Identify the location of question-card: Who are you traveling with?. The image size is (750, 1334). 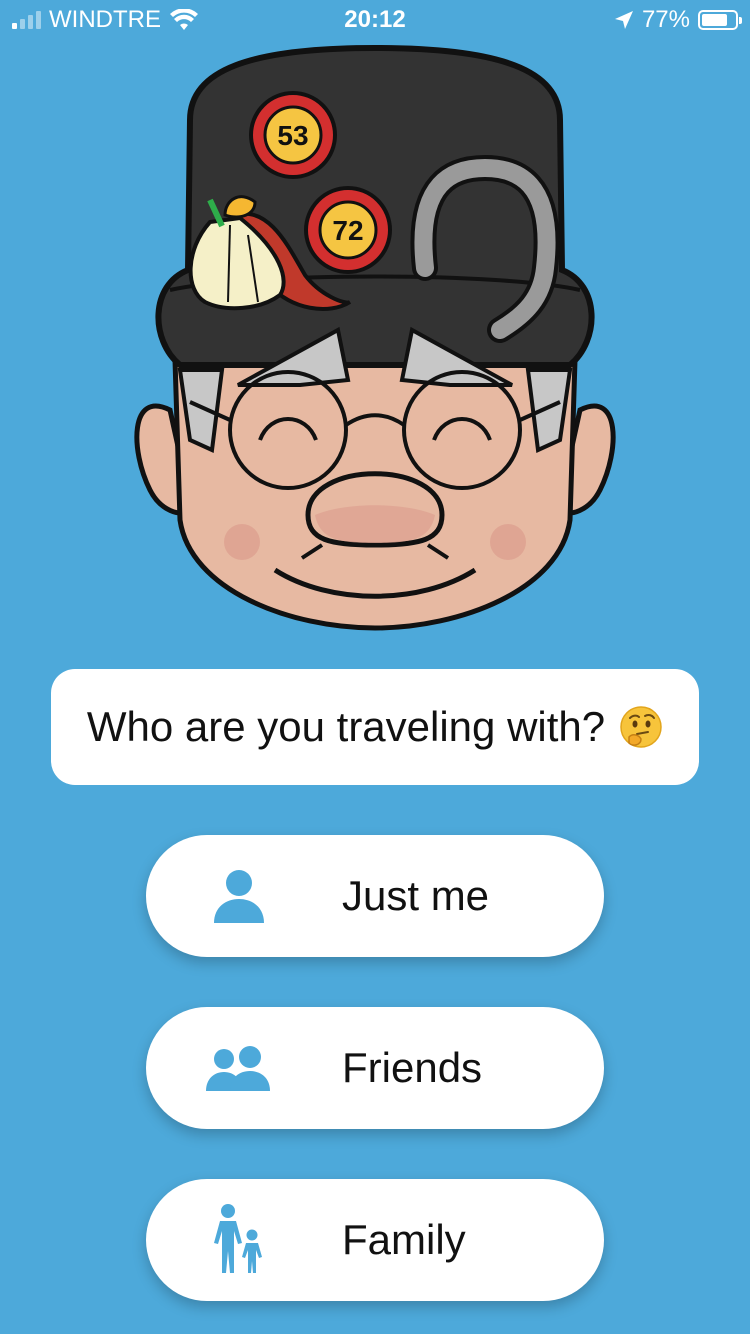
(375, 727).